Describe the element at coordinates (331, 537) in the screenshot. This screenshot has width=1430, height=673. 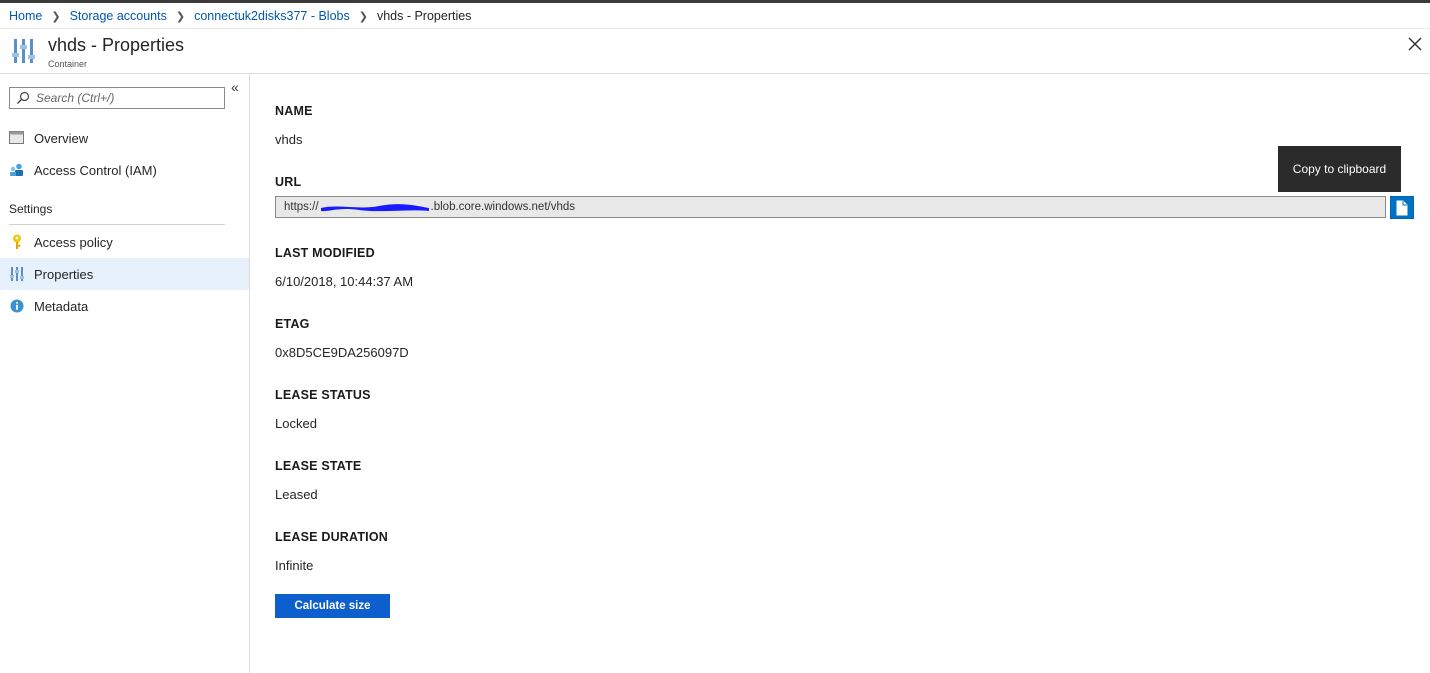
I see `lease-duration-label: LEASE DURATION` at that location.